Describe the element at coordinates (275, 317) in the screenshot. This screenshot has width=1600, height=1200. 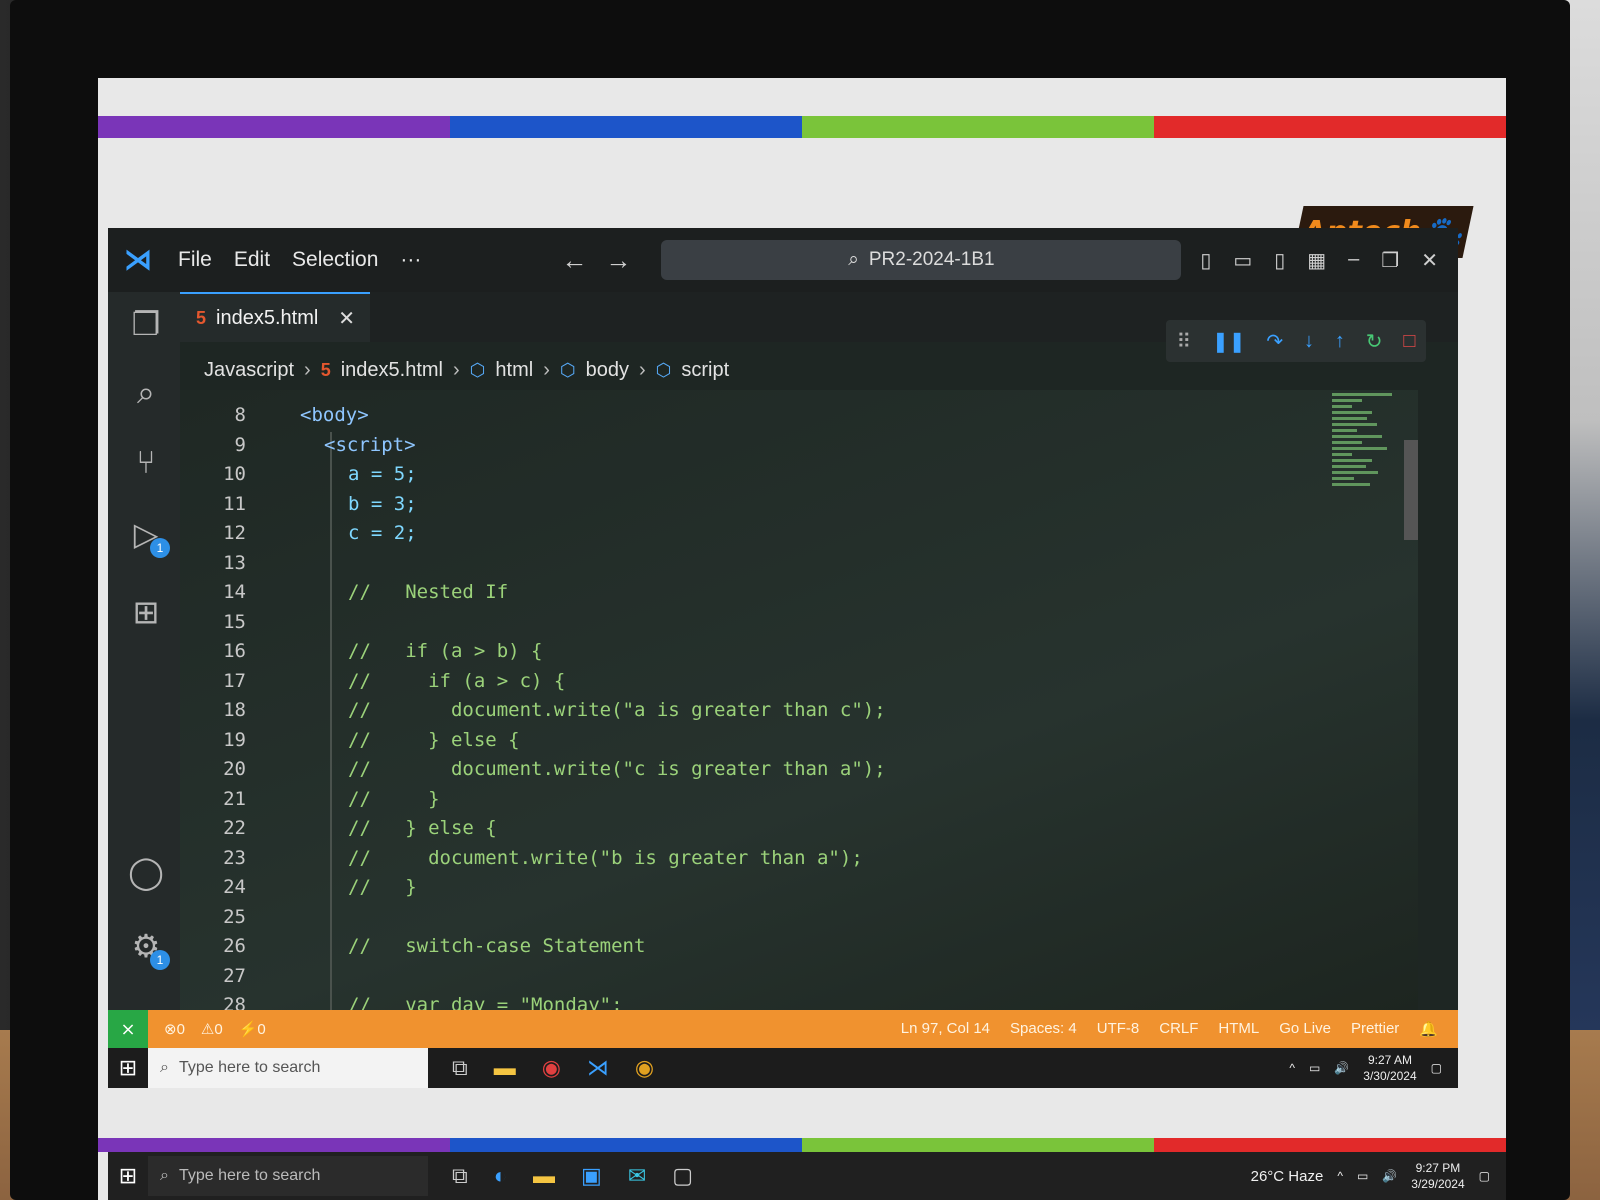
I see `tab-index5-html: 5 index5.html ✕` at that location.